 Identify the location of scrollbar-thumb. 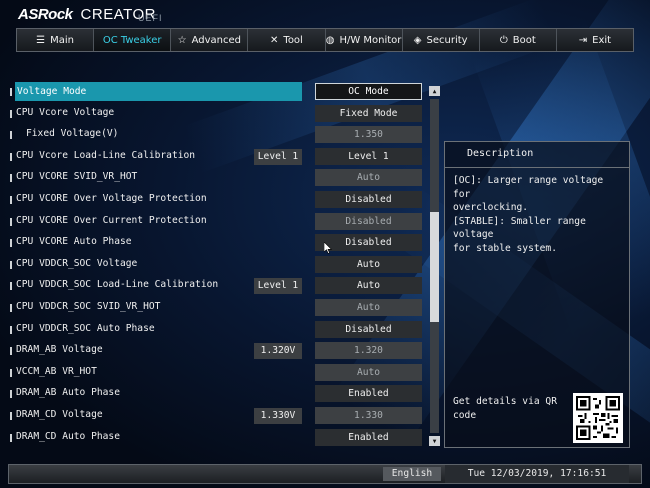
(434, 267).